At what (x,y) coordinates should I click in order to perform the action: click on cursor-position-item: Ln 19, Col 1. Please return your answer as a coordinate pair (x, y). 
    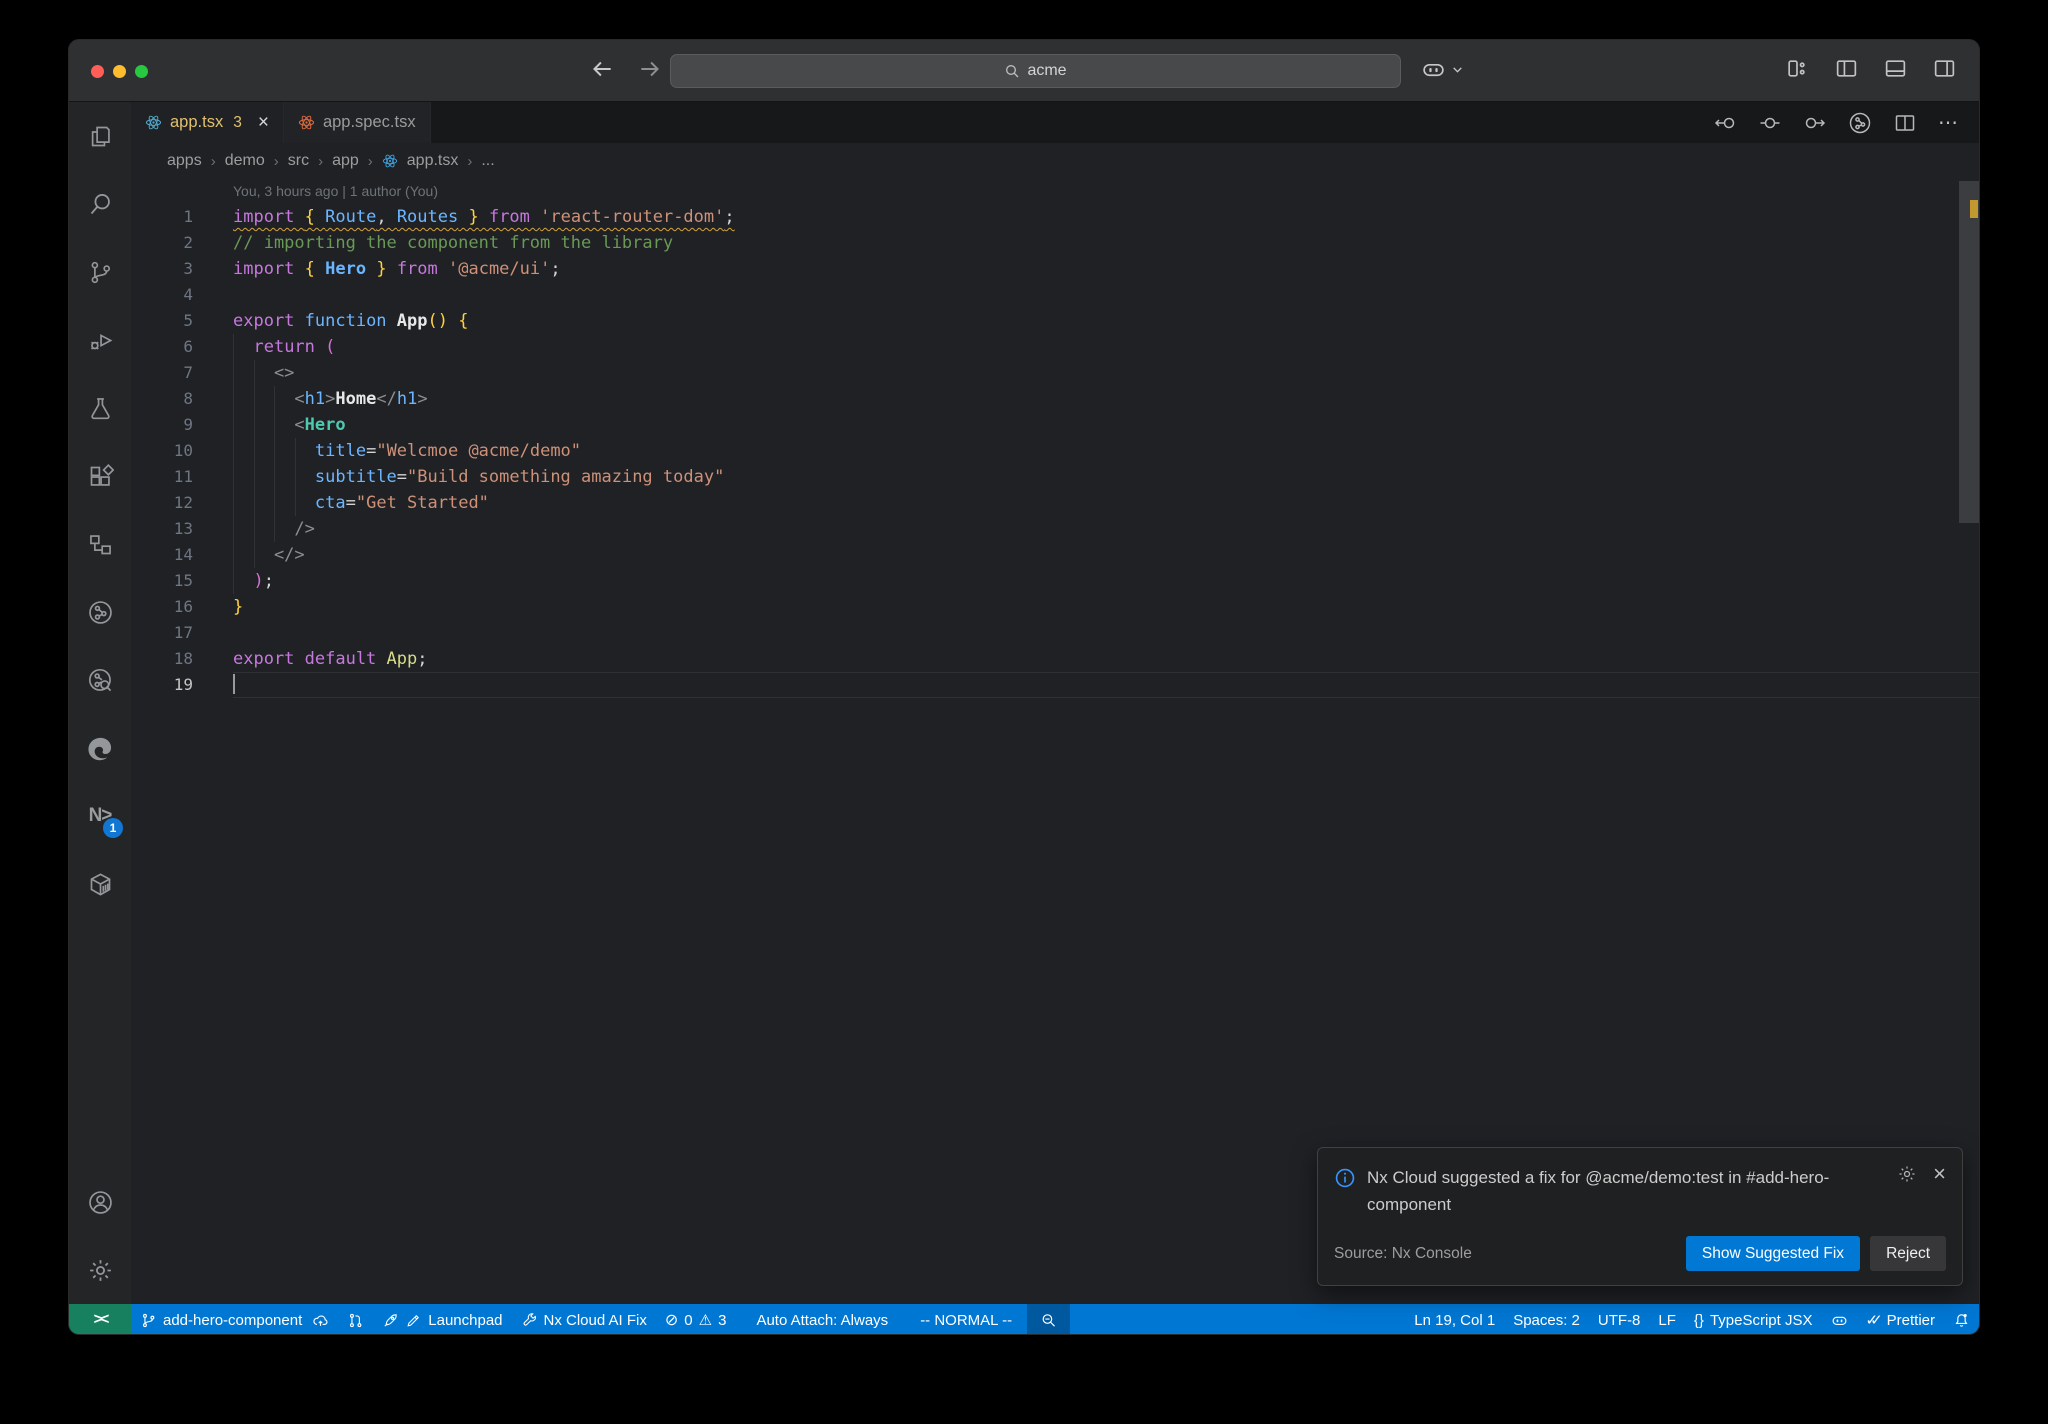
    Looking at the image, I should click on (1454, 1319).